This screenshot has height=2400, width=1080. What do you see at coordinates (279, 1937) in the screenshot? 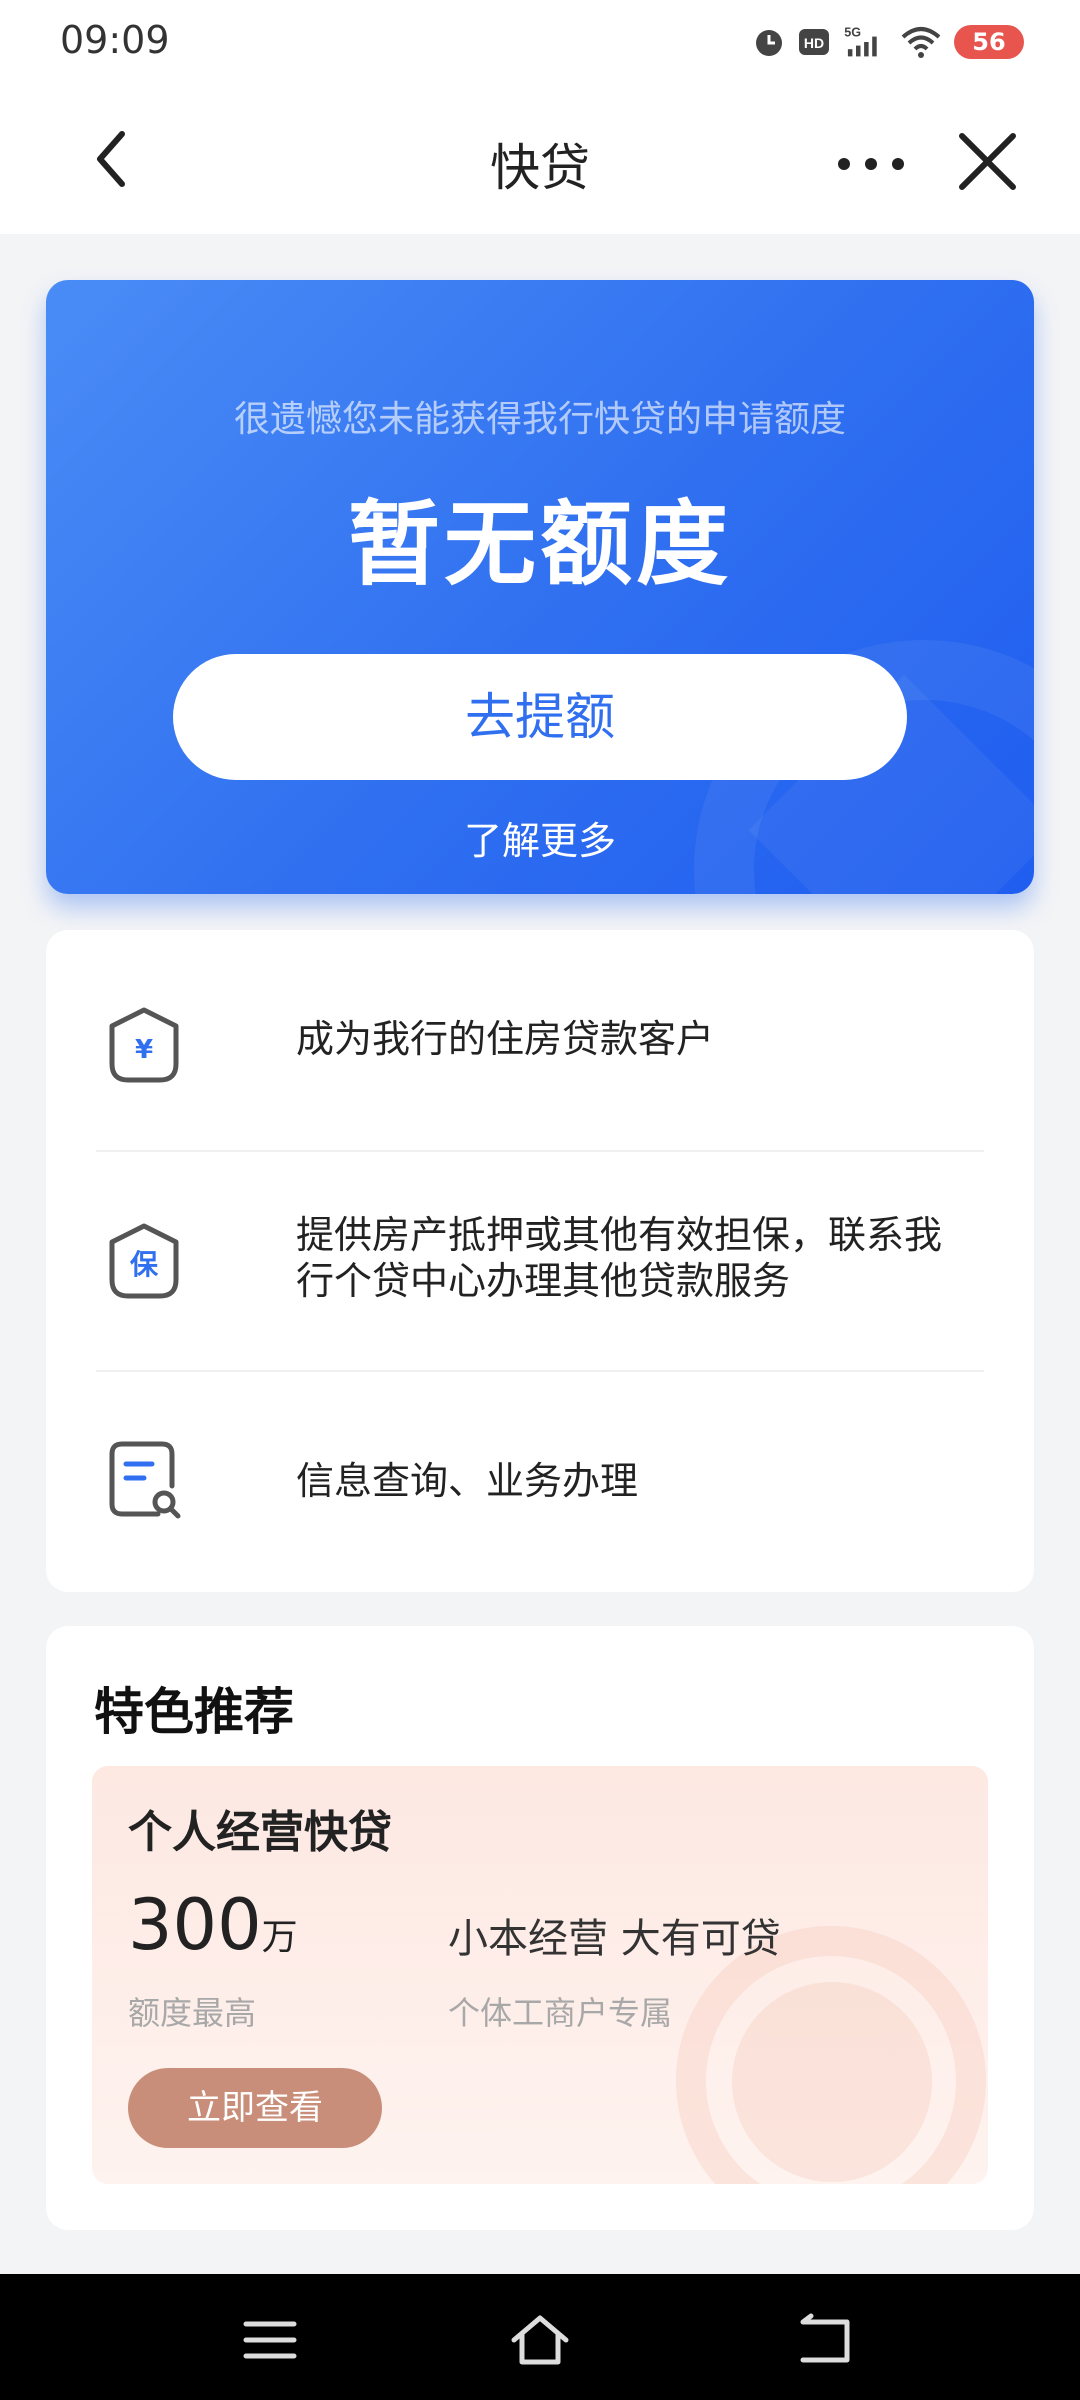
I see `amount-unit: 万` at bounding box center [279, 1937].